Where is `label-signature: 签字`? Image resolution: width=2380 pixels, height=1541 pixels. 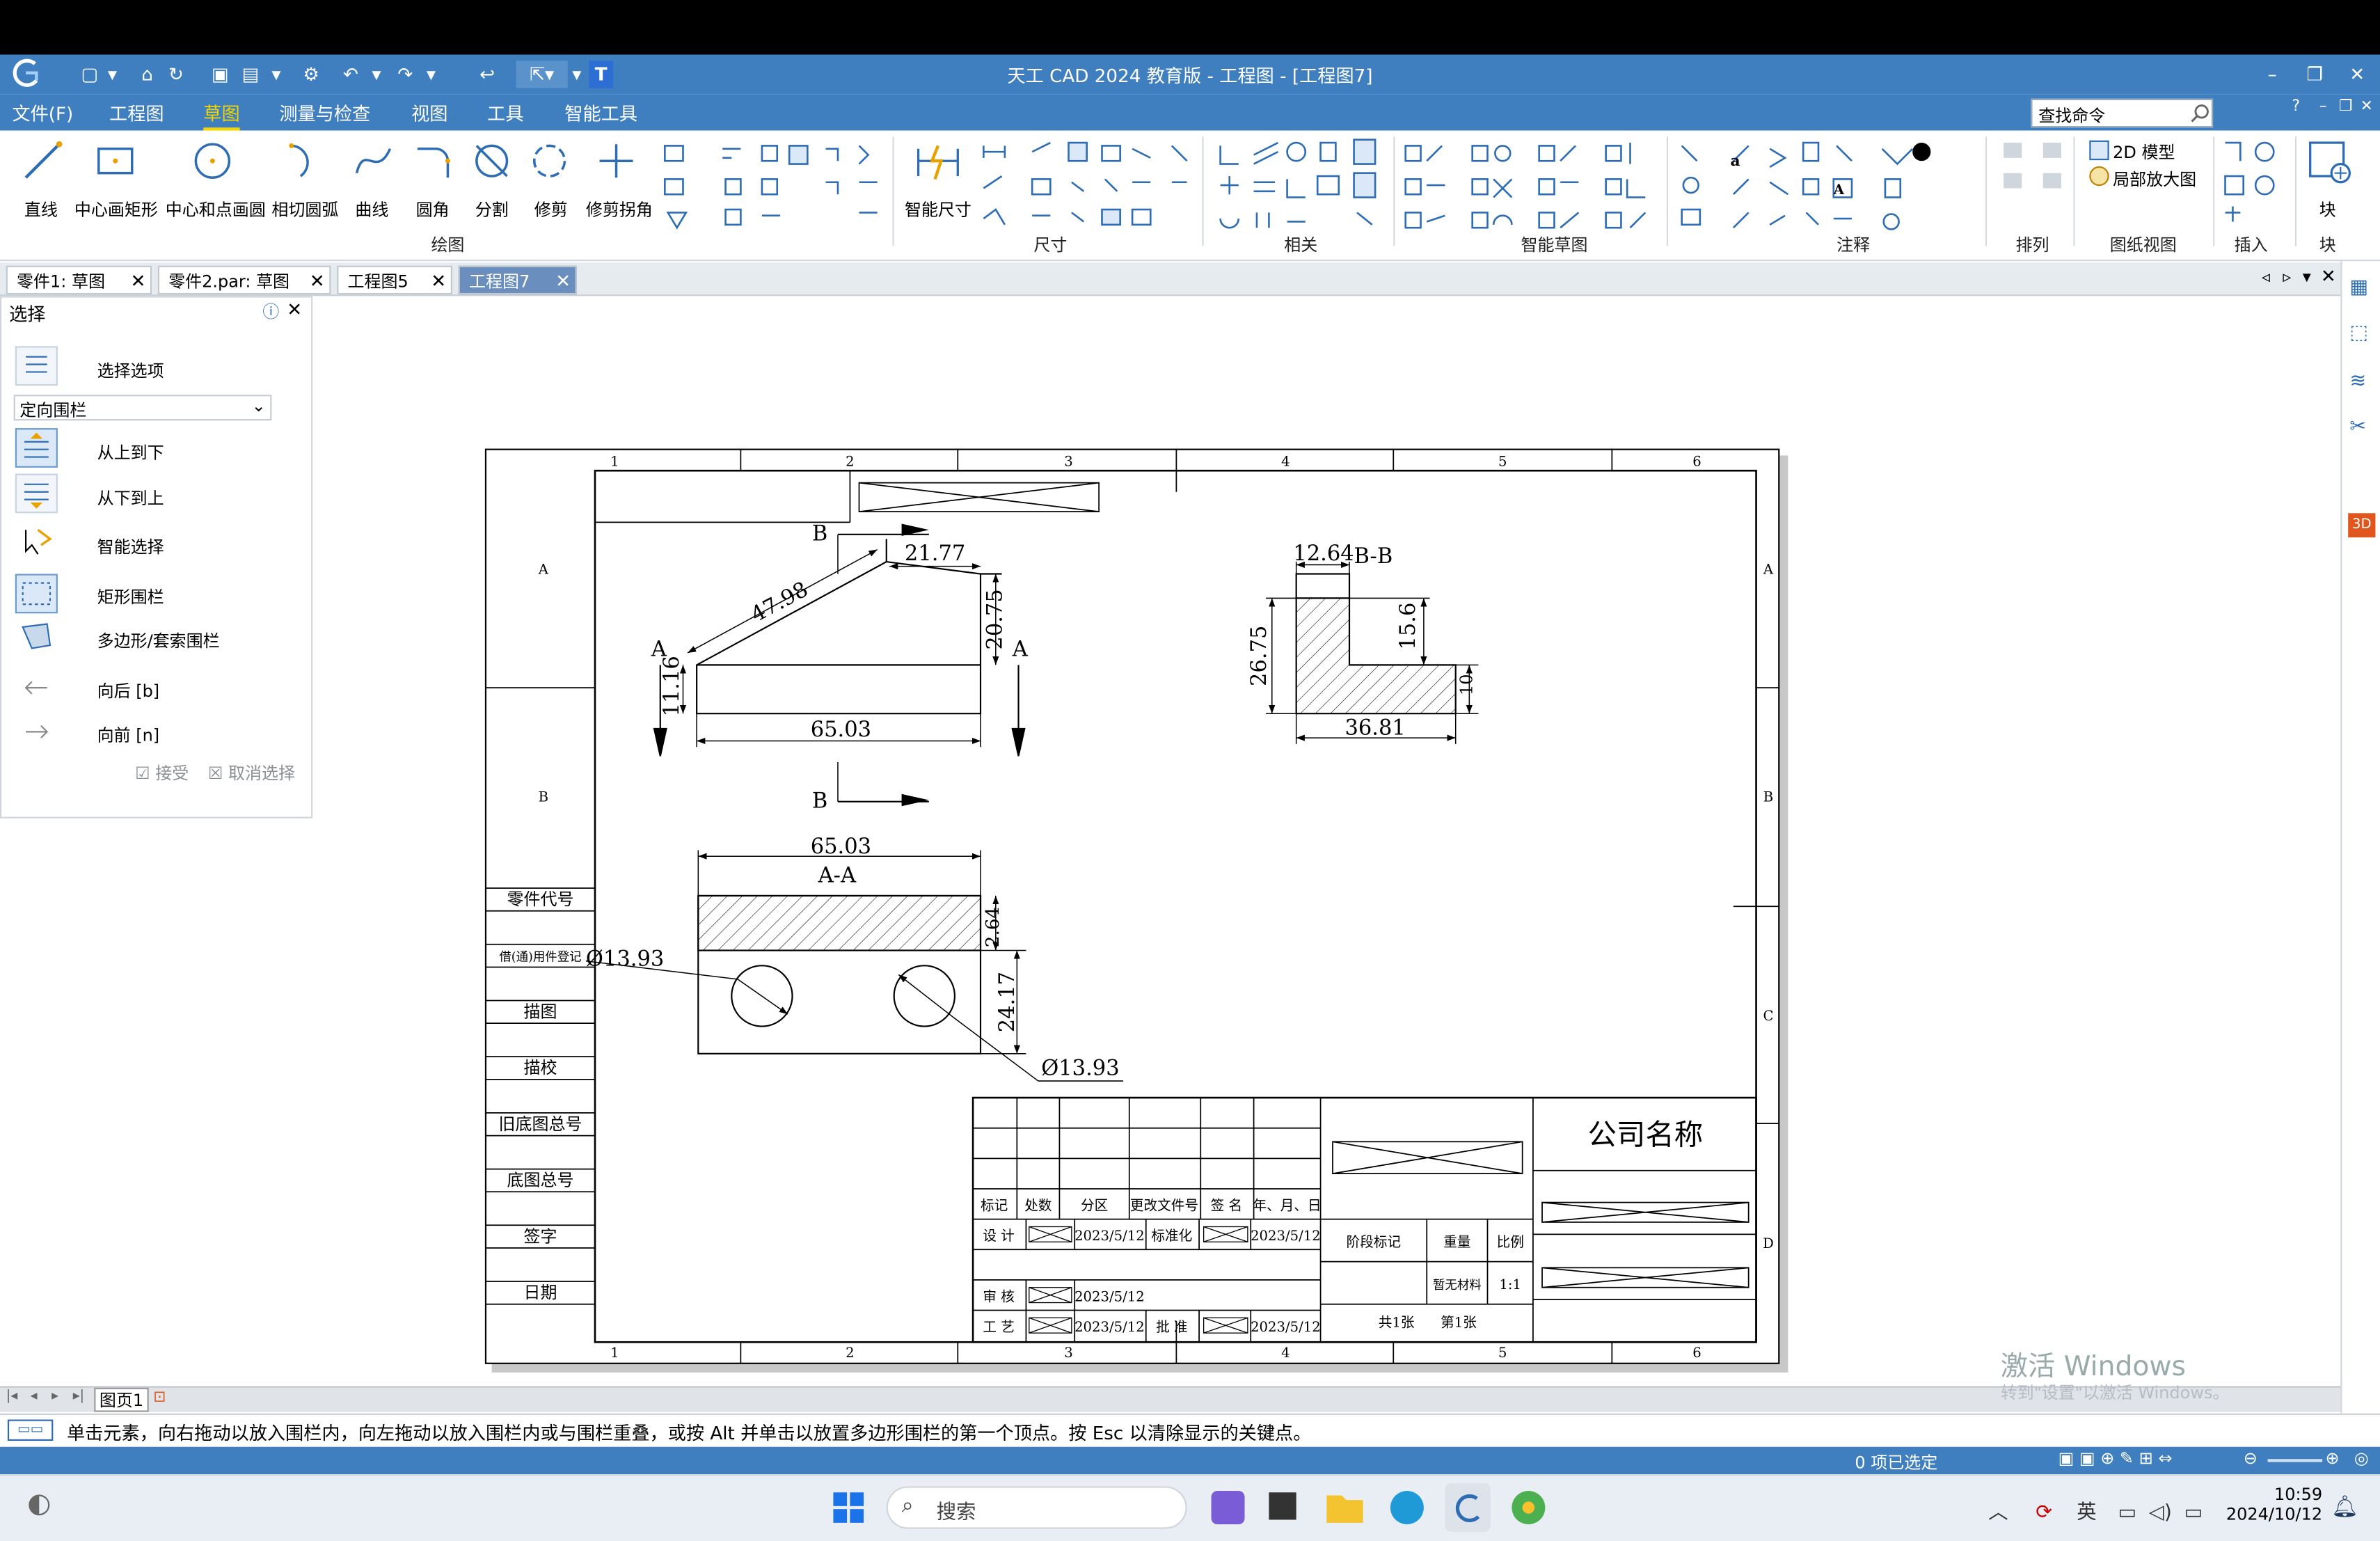
label-signature: 签字 is located at coordinates (540, 1236).